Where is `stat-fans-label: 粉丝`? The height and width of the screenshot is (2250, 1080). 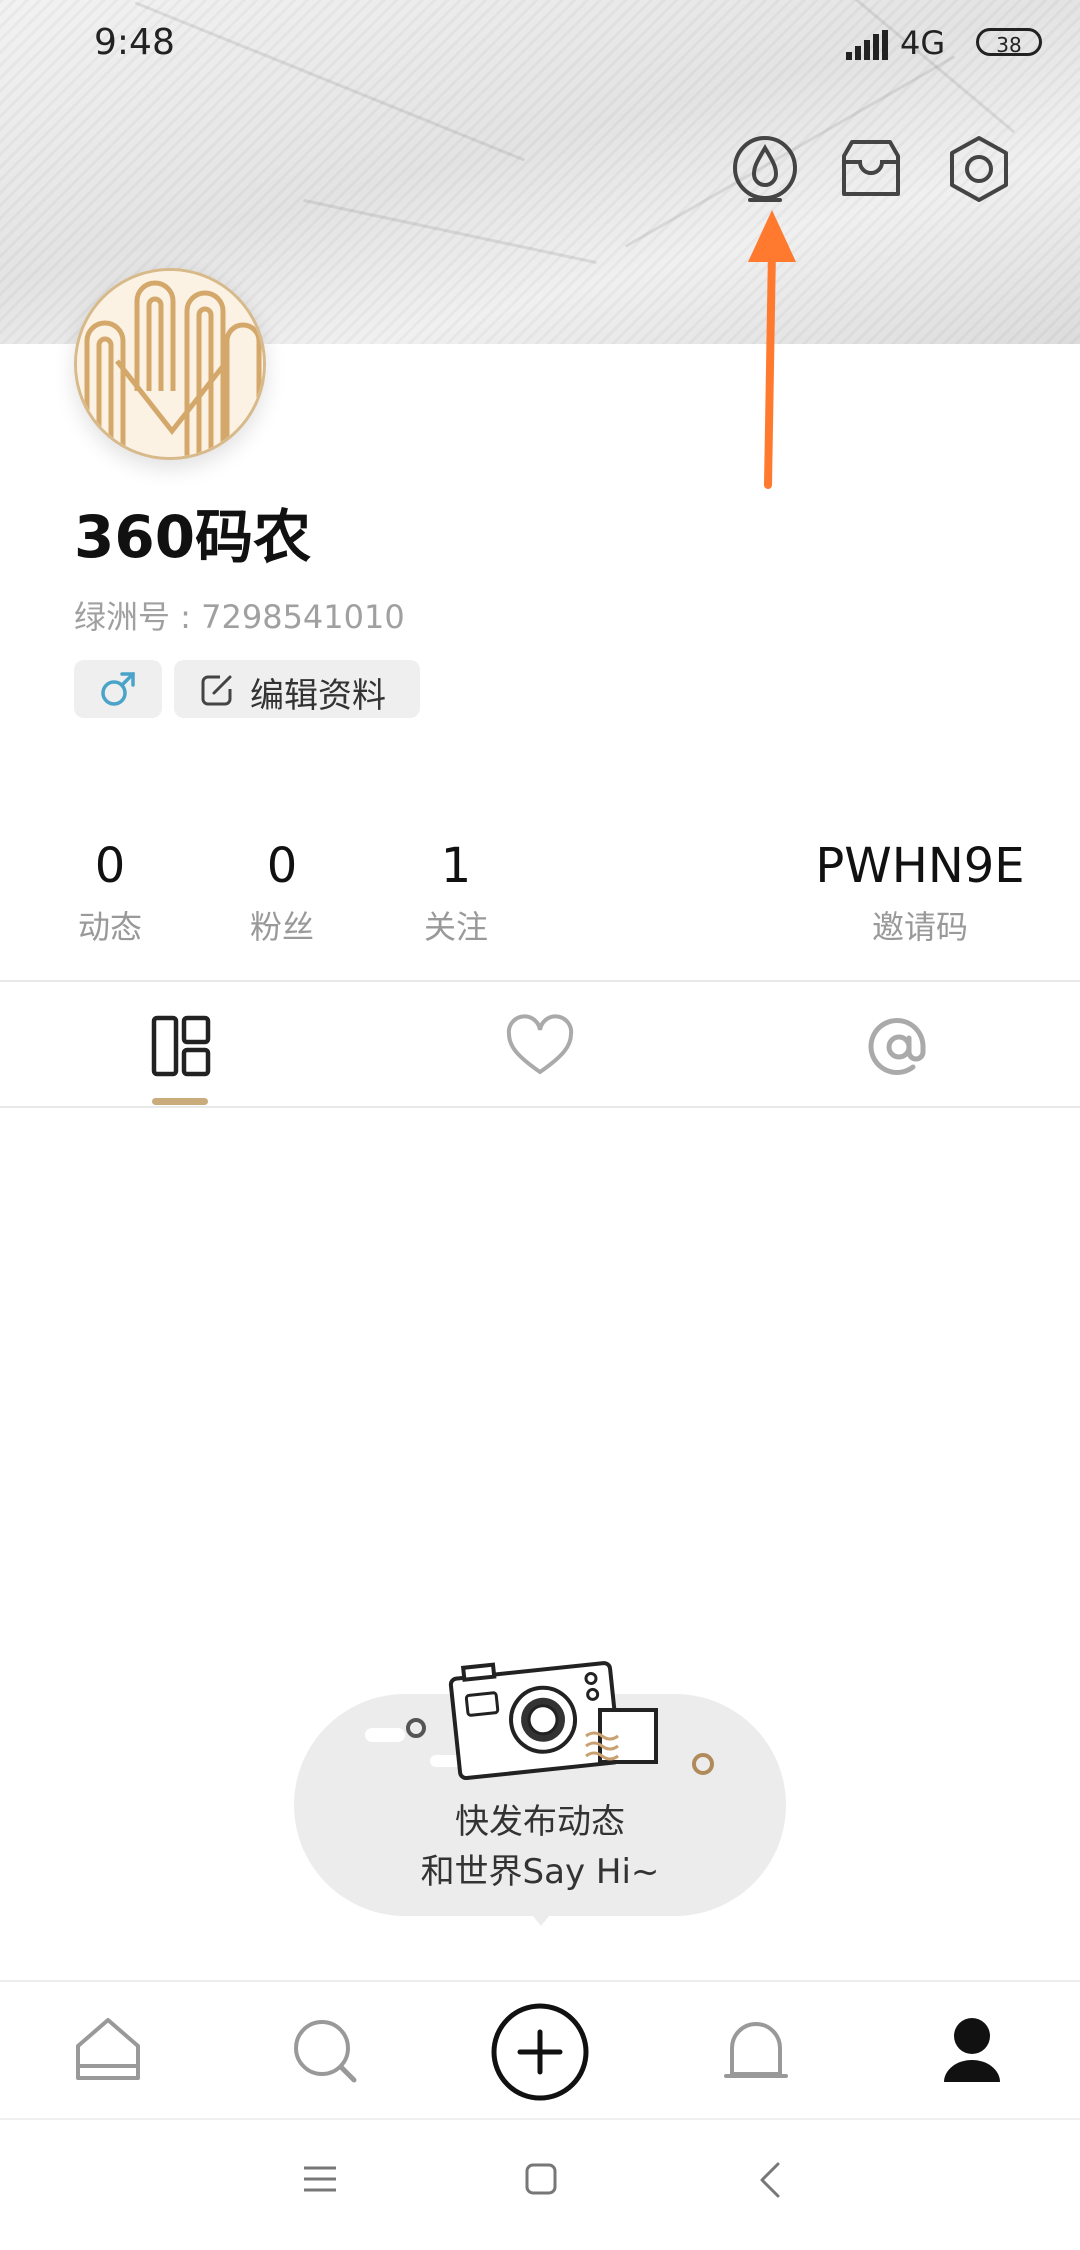
stat-fans-label: 粉丝 is located at coordinates (282, 925).